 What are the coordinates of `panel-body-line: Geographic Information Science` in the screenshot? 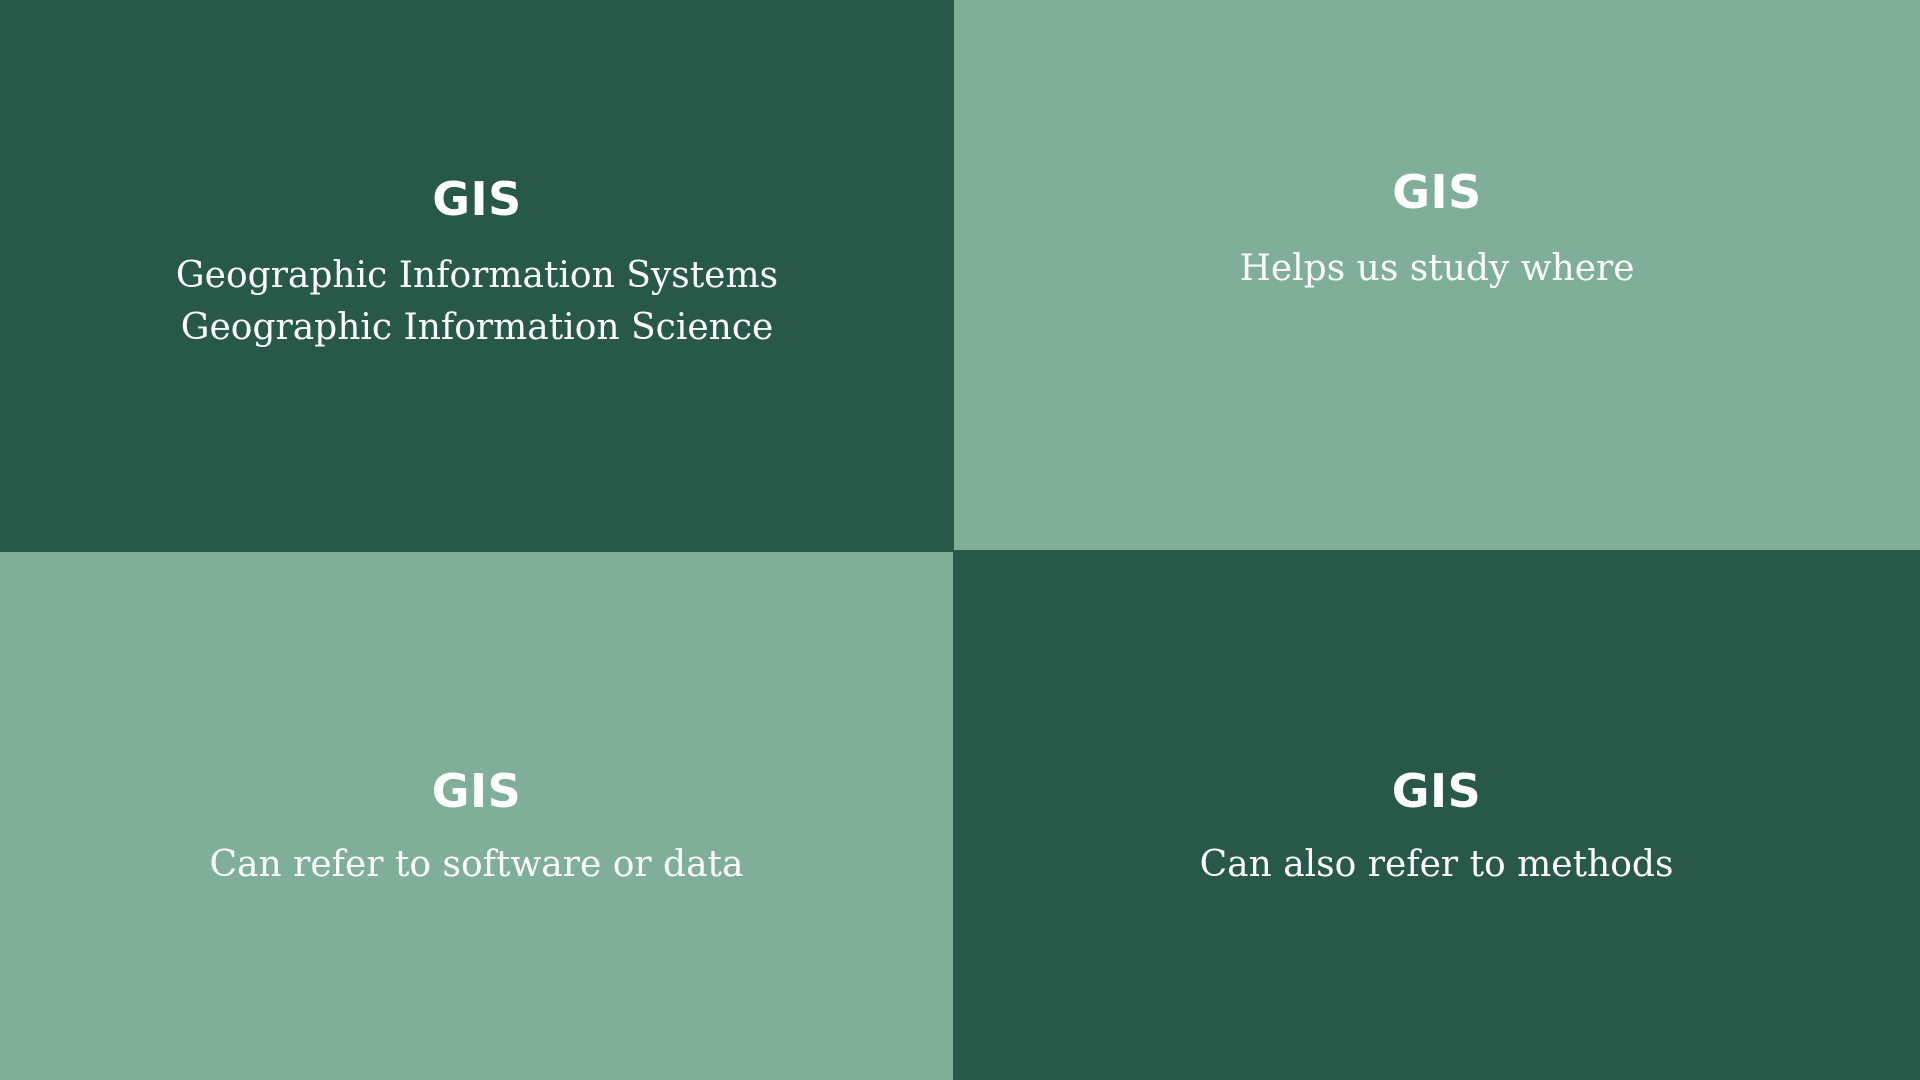 It's located at (477, 327).